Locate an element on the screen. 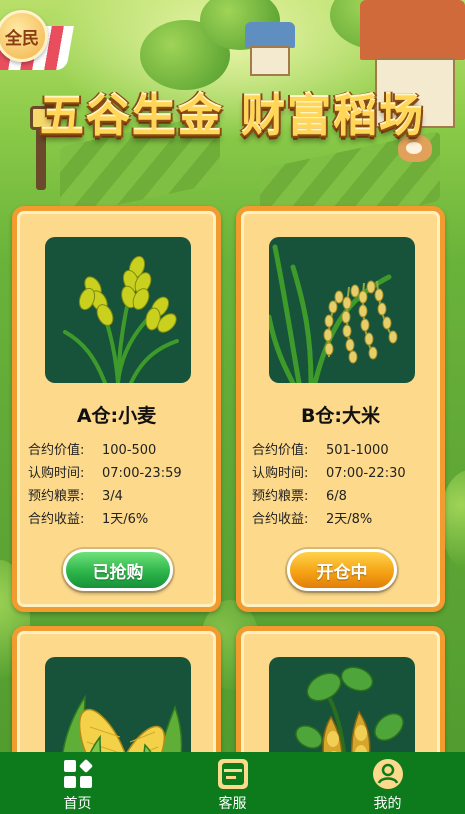 The width and height of the screenshot is (465, 814). nav-customer-service: 客服 is located at coordinates (232, 783).